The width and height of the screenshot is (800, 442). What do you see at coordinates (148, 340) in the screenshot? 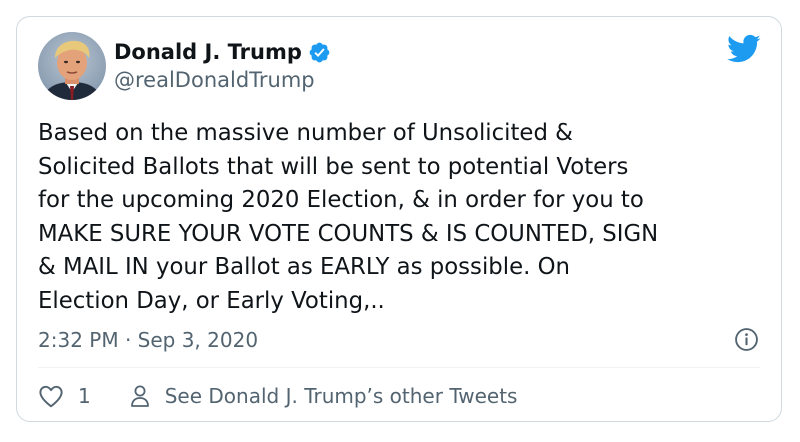
I see `tweet-timestamp: 2:32 PM · Sep 3, 2020` at bounding box center [148, 340].